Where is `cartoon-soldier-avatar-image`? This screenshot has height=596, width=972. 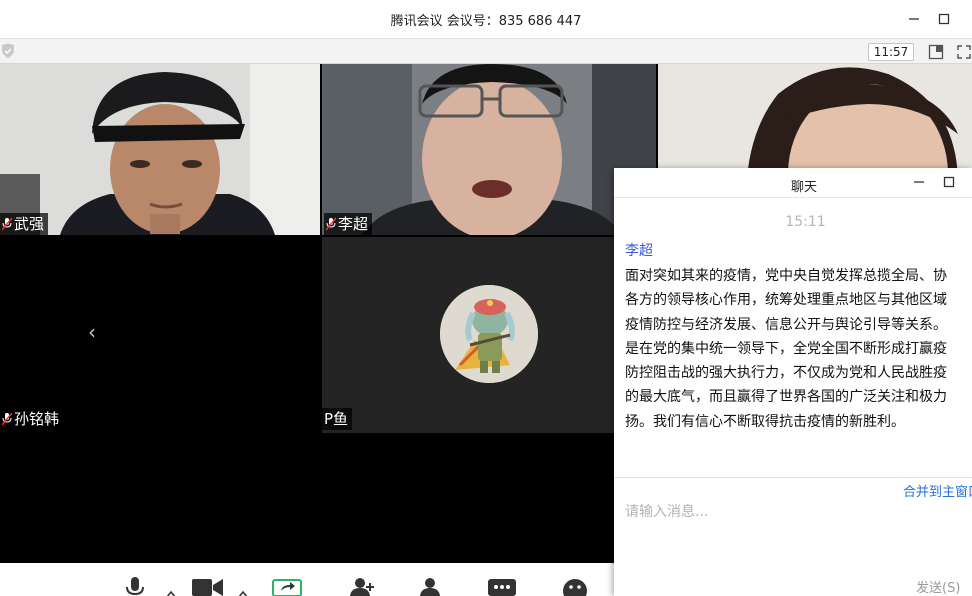
cartoon-soldier-avatar-image is located at coordinates (489, 334).